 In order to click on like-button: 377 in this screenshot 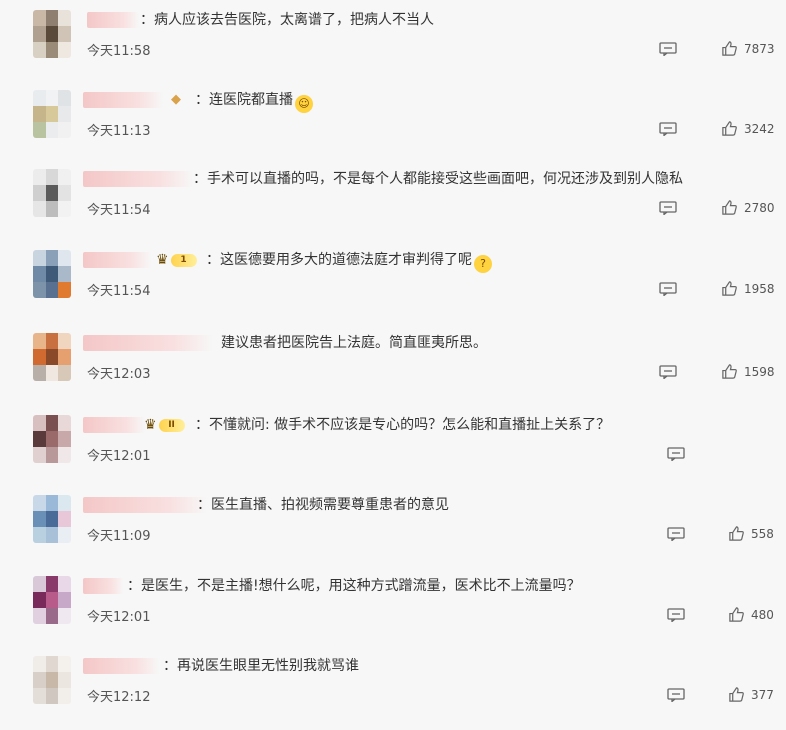, I will do `click(751, 694)`.